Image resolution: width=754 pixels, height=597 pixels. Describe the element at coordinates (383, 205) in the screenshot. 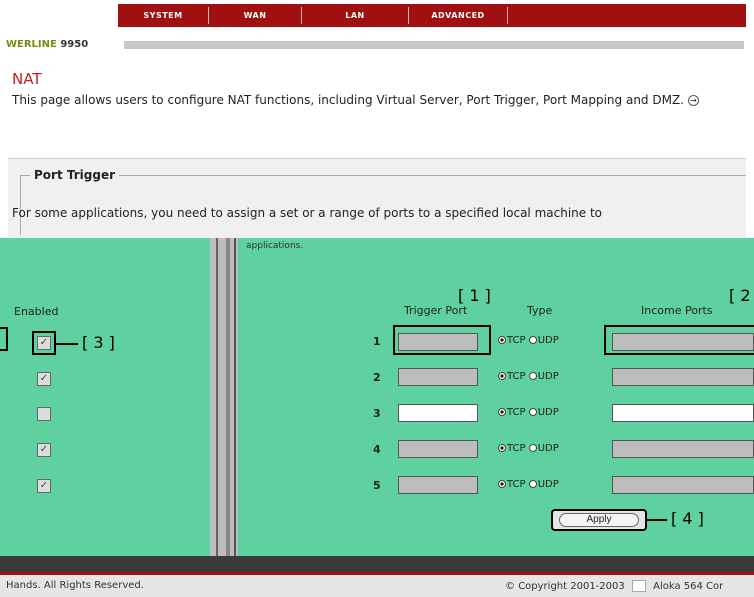

I see `port-trigger-fieldset` at that location.